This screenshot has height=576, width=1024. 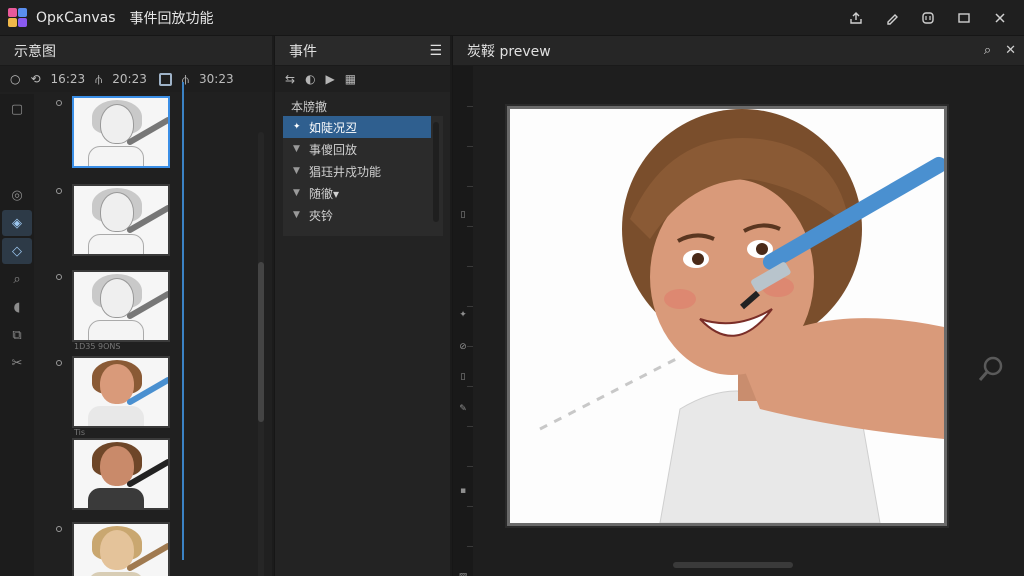 I want to click on badge-icon, so click(x=928, y=18).